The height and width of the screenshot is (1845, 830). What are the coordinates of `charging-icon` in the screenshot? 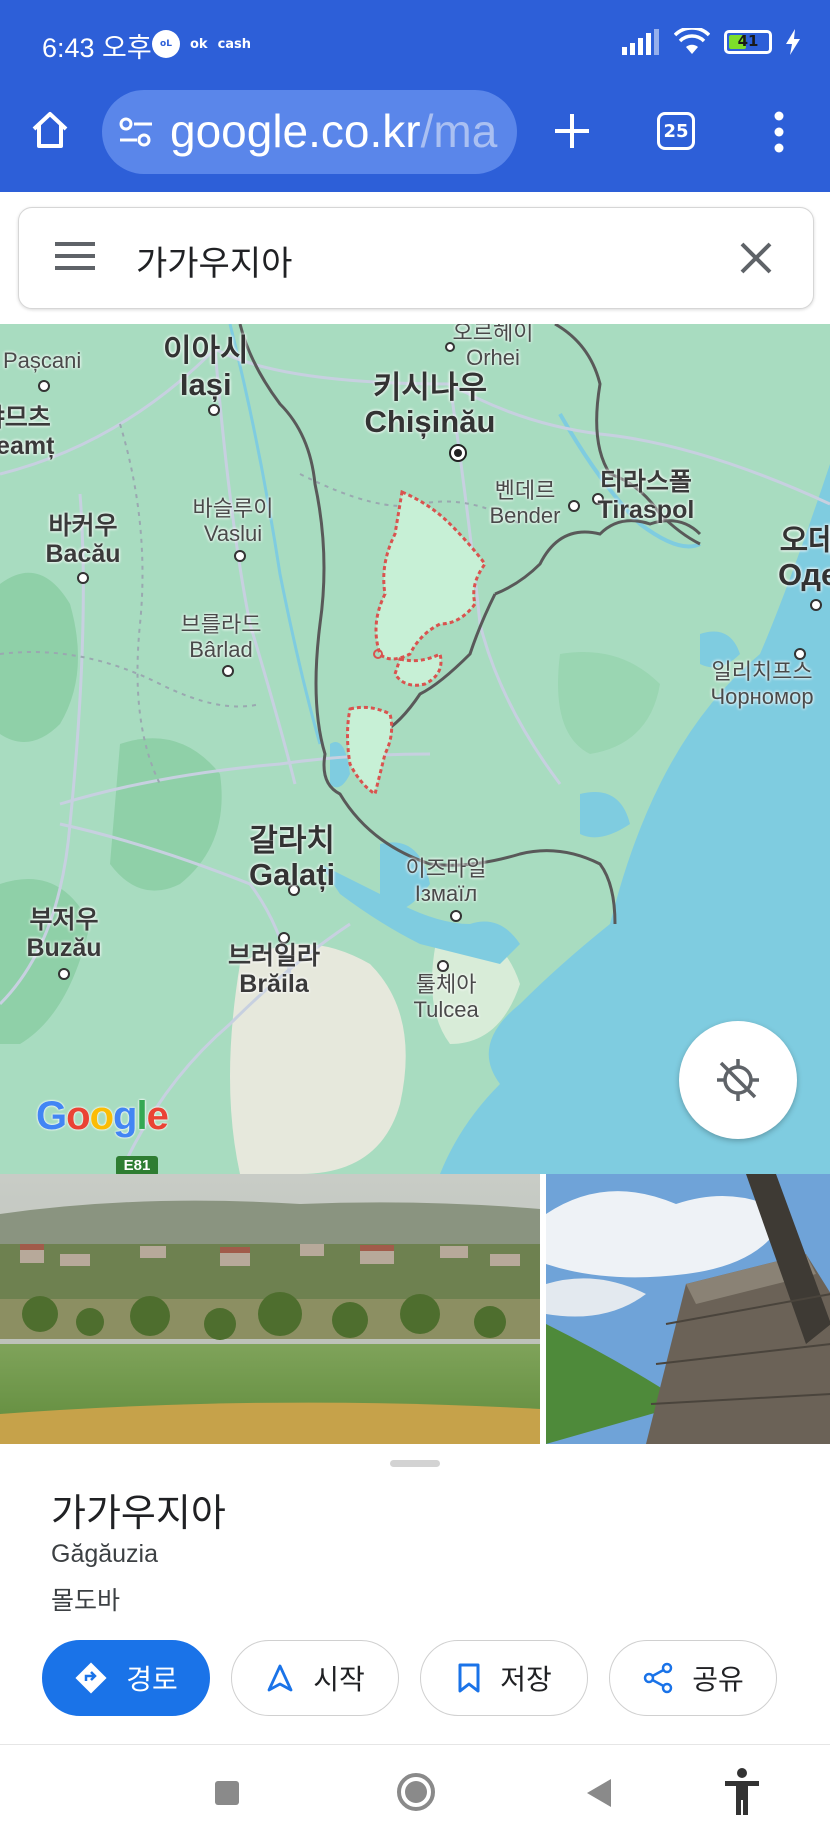 It's located at (793, 42).